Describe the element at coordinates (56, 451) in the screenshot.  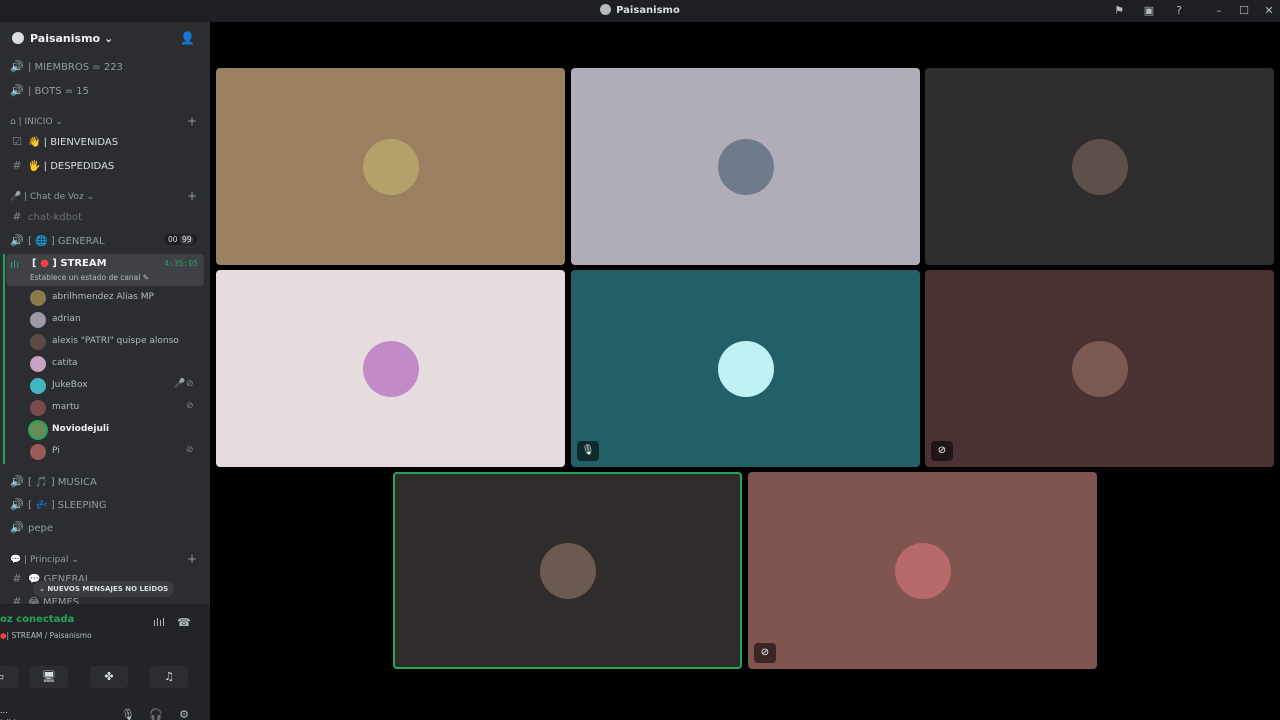
I see `member-name: Pi` at that location.